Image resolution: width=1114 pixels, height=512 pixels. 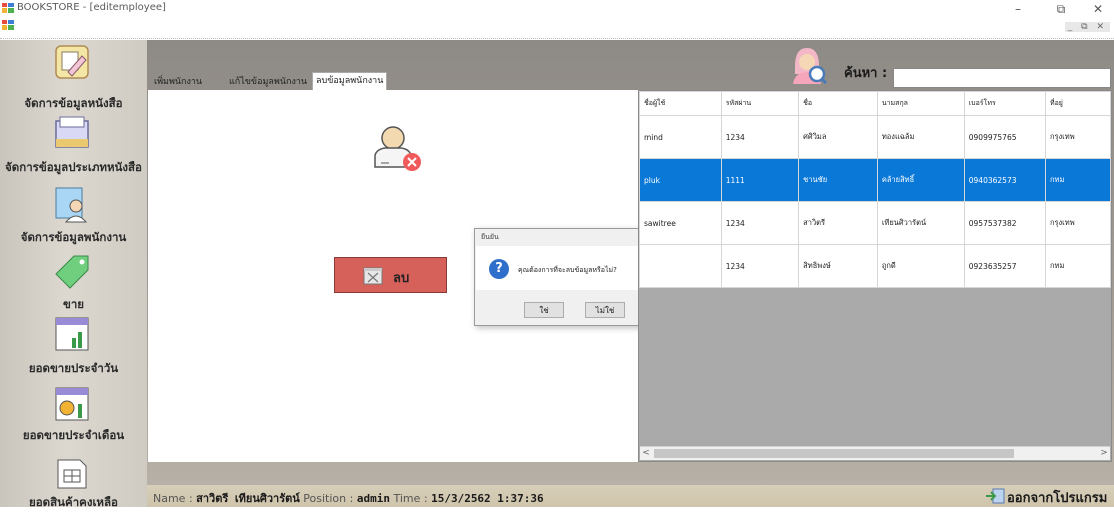 I want to click on maximize-button: ⧉, so click(x=1061, y=9).